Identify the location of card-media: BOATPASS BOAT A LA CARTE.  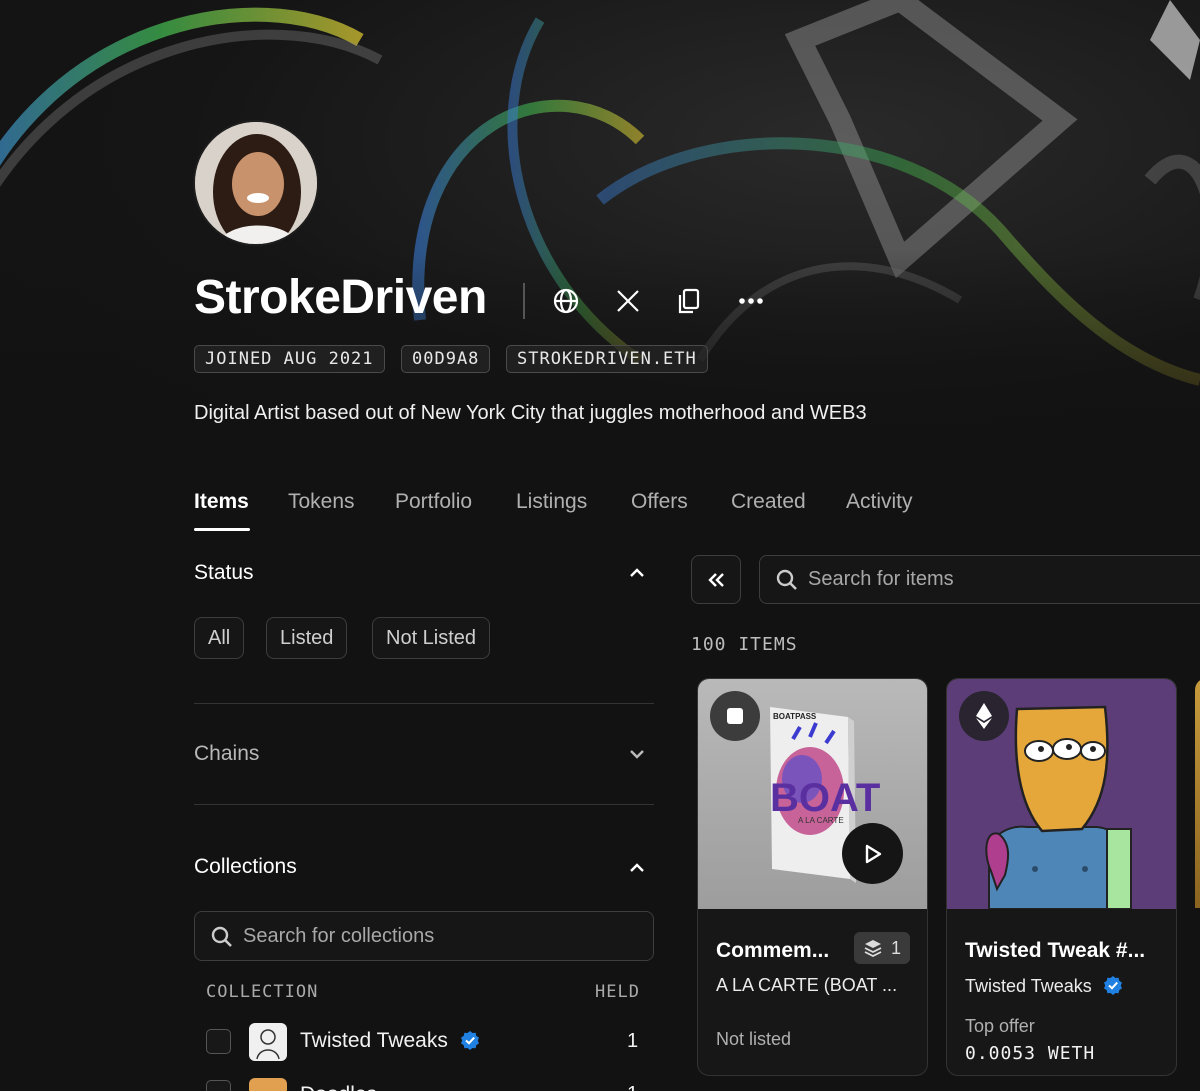
(812, 794).